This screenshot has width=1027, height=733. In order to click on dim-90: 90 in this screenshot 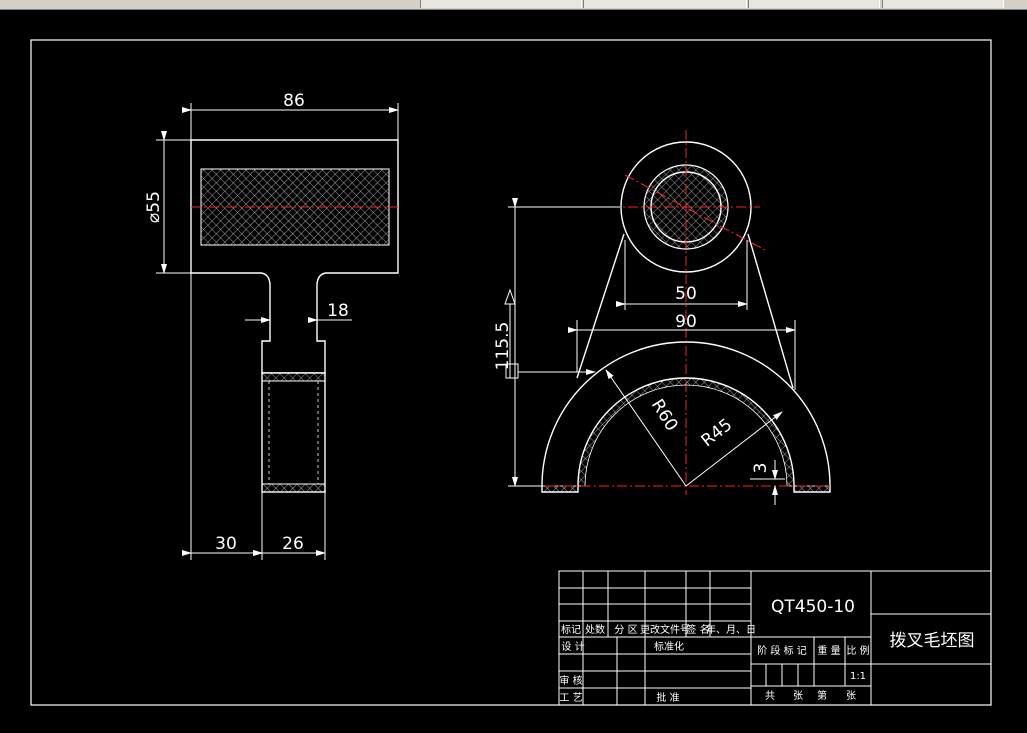, I will do `click(686, 322)`.